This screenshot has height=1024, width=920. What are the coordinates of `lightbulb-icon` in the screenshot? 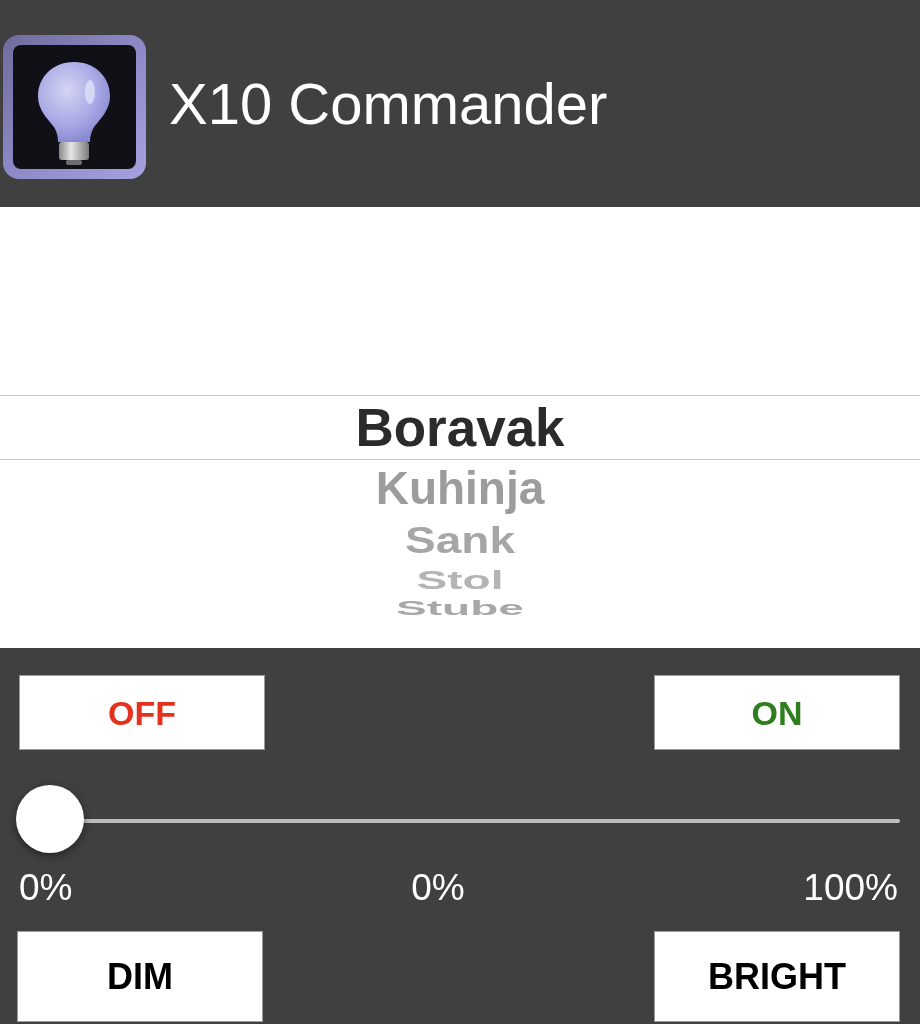 It's located at (74, 106).